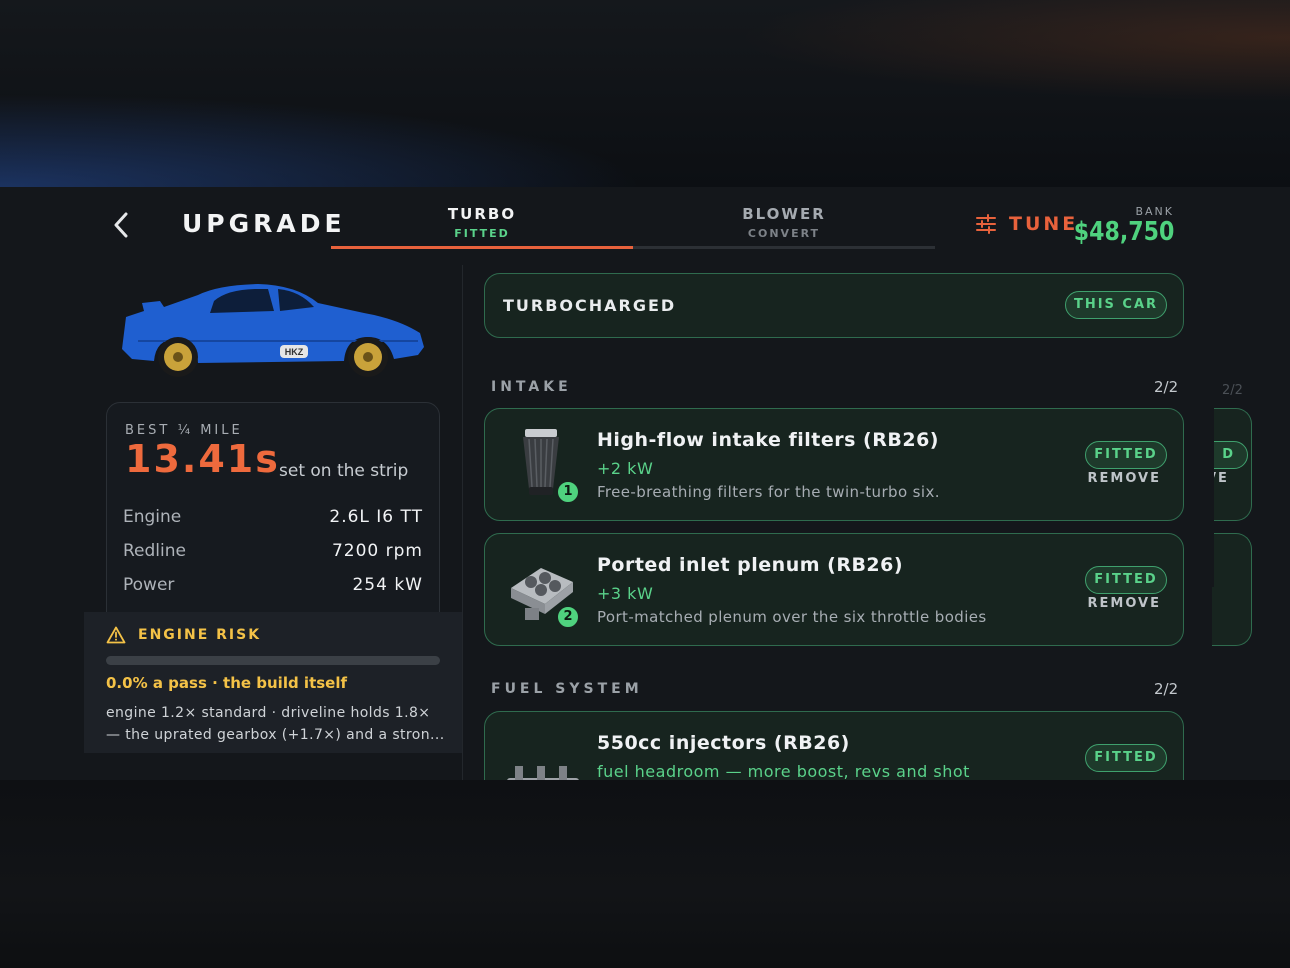 The width and height of the screenshot is (1290, 968). I want to click on engine-risk-title: ENGINE RISK, so click(200, 635).